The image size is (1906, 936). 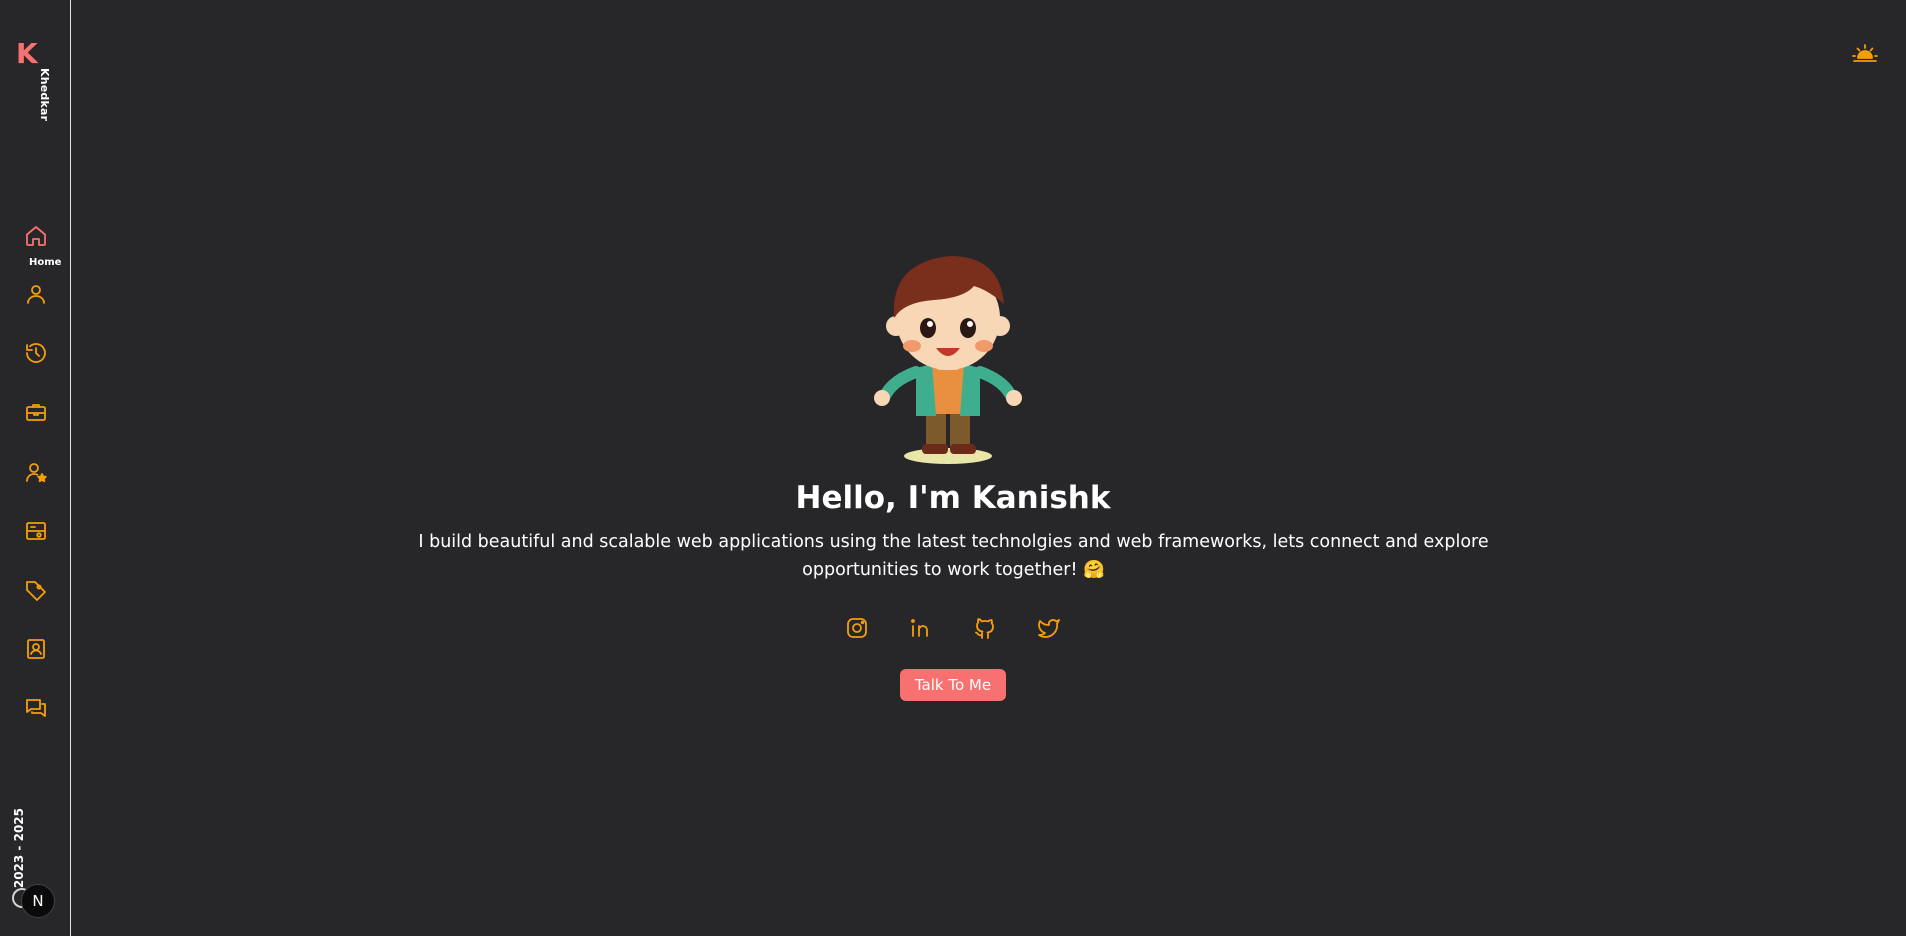 I want to click on sidebar-item-projects, so click(x=36, y=531).